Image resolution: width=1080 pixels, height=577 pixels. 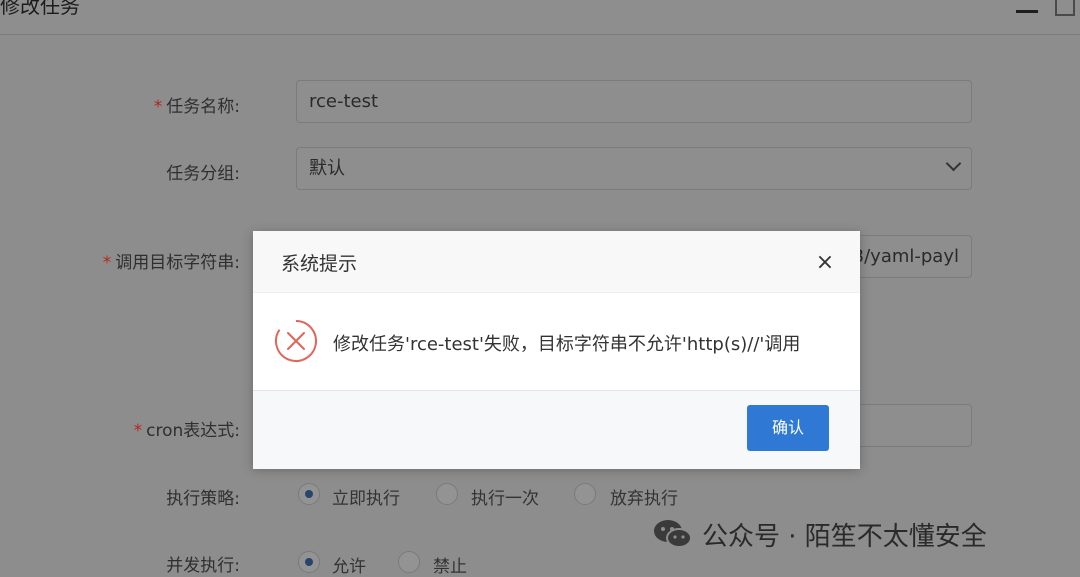 I want to click on wechat-watermark: 公众号 · 陌笙不太懂安全, so click(x=819, y=534).